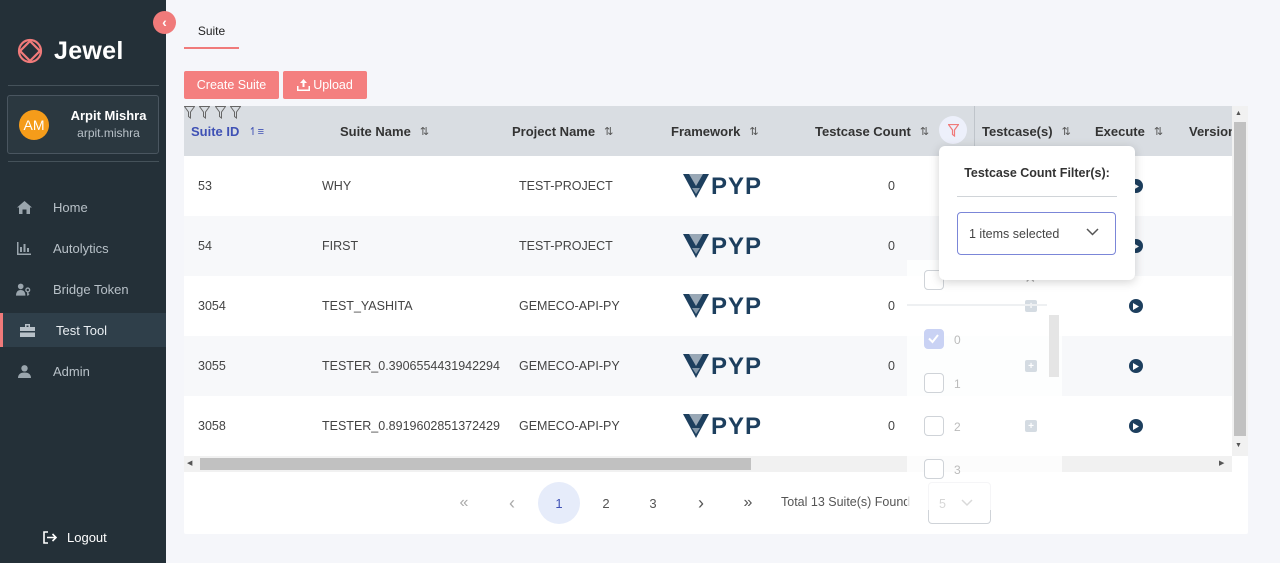 This screenshot has width=1280, height=563. Describe the element at coordinates (653, 503) in the screenshot. I see `page-button-3: 3` at that location.